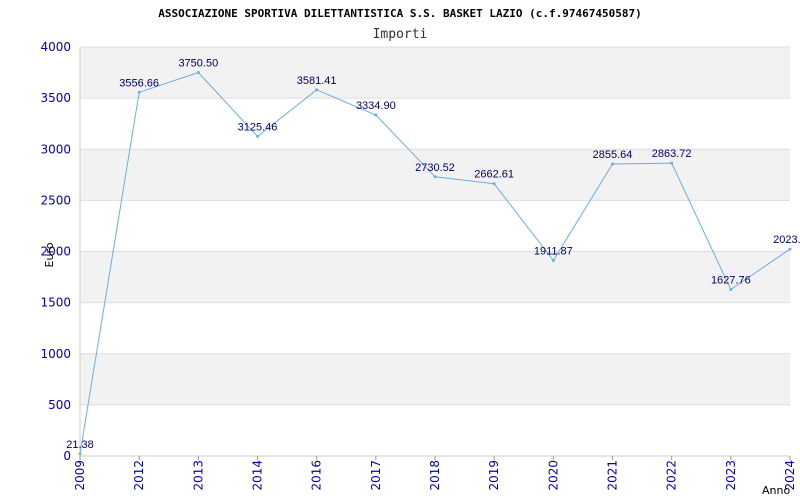  Describe the element at coordinates (613, 155) in the screenshot. I see `data-label: 2855.64` at that location.